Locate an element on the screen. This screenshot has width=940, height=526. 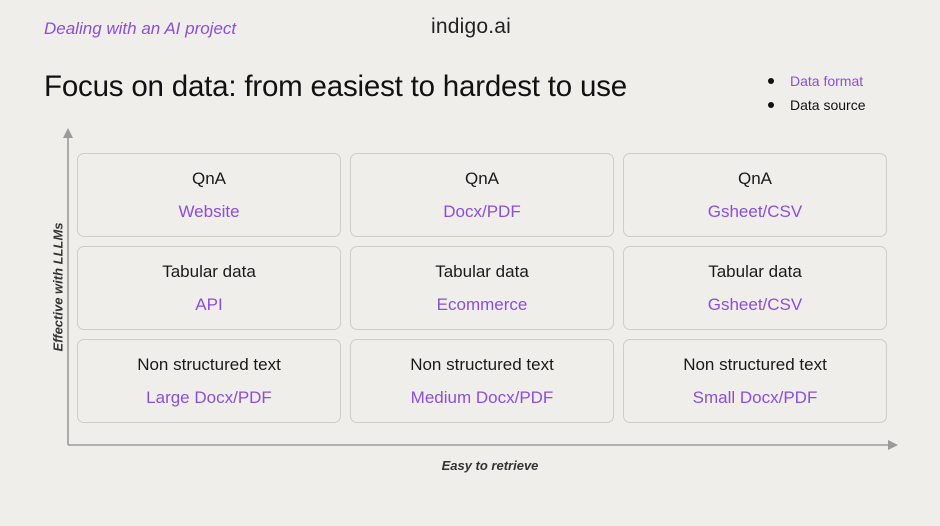
matrix-cell: Non structured text Small Docx/PDF is located at coordinates (755, 381).